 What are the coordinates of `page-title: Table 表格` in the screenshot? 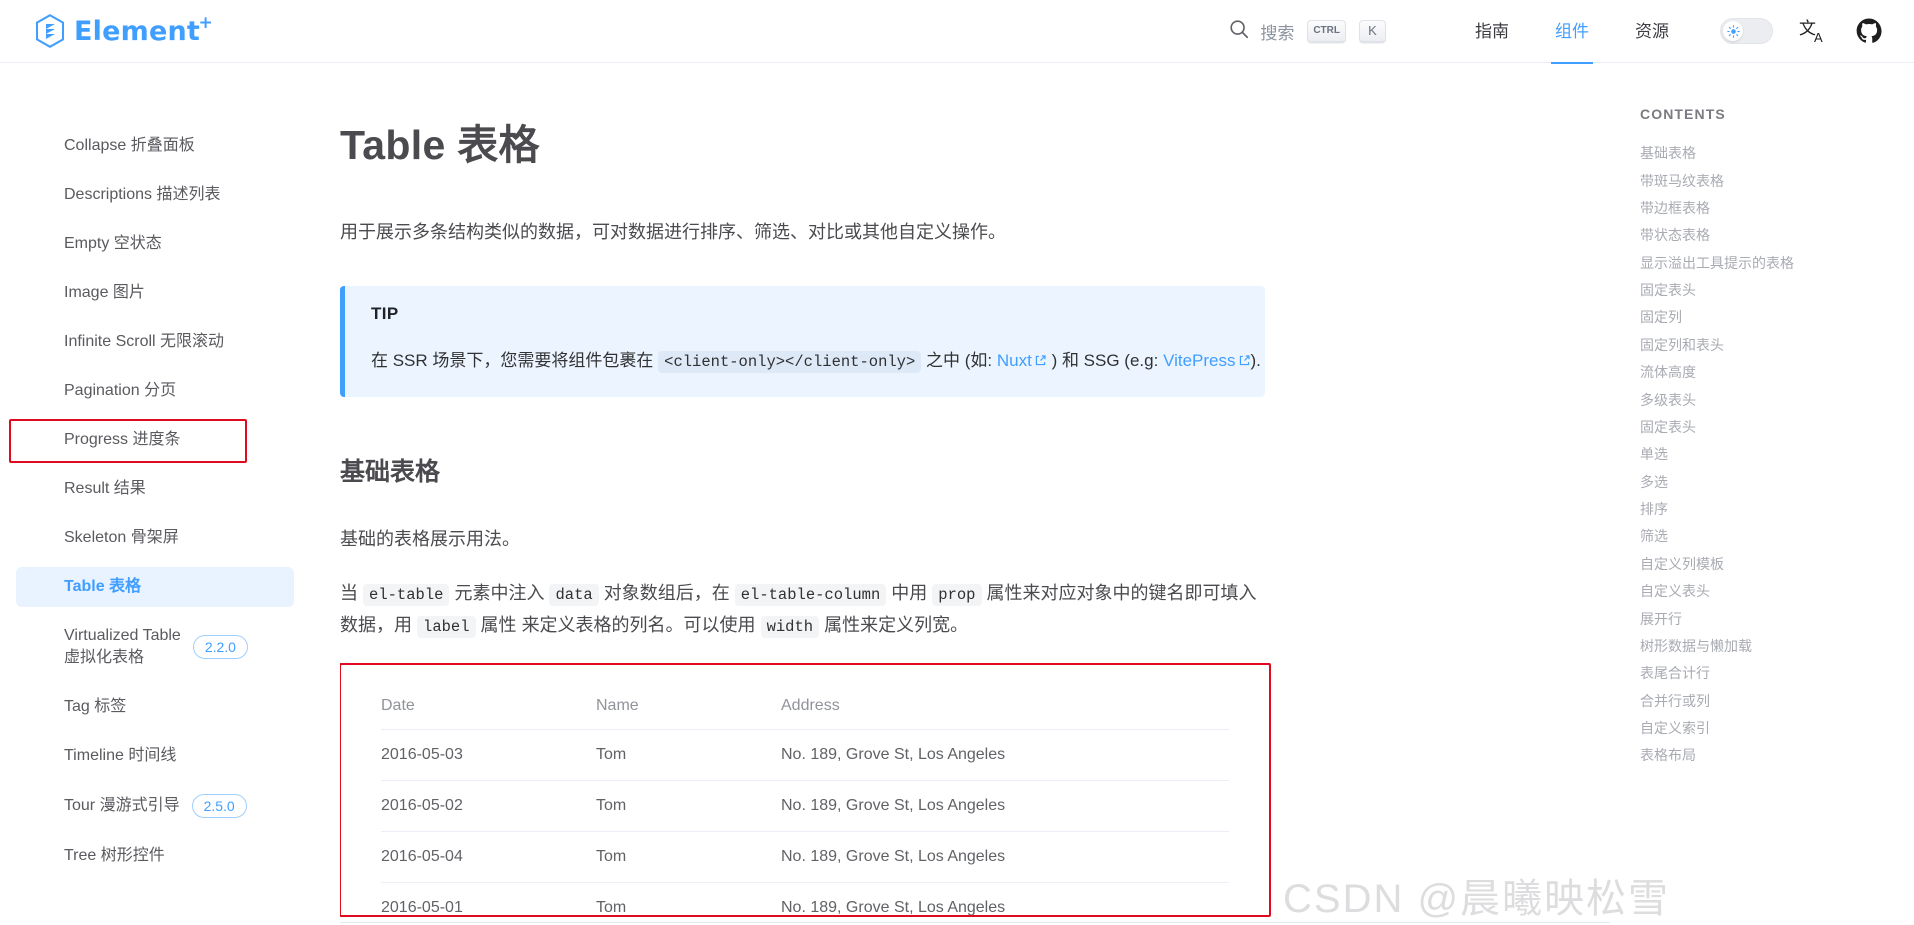 It's located at (440, 145).